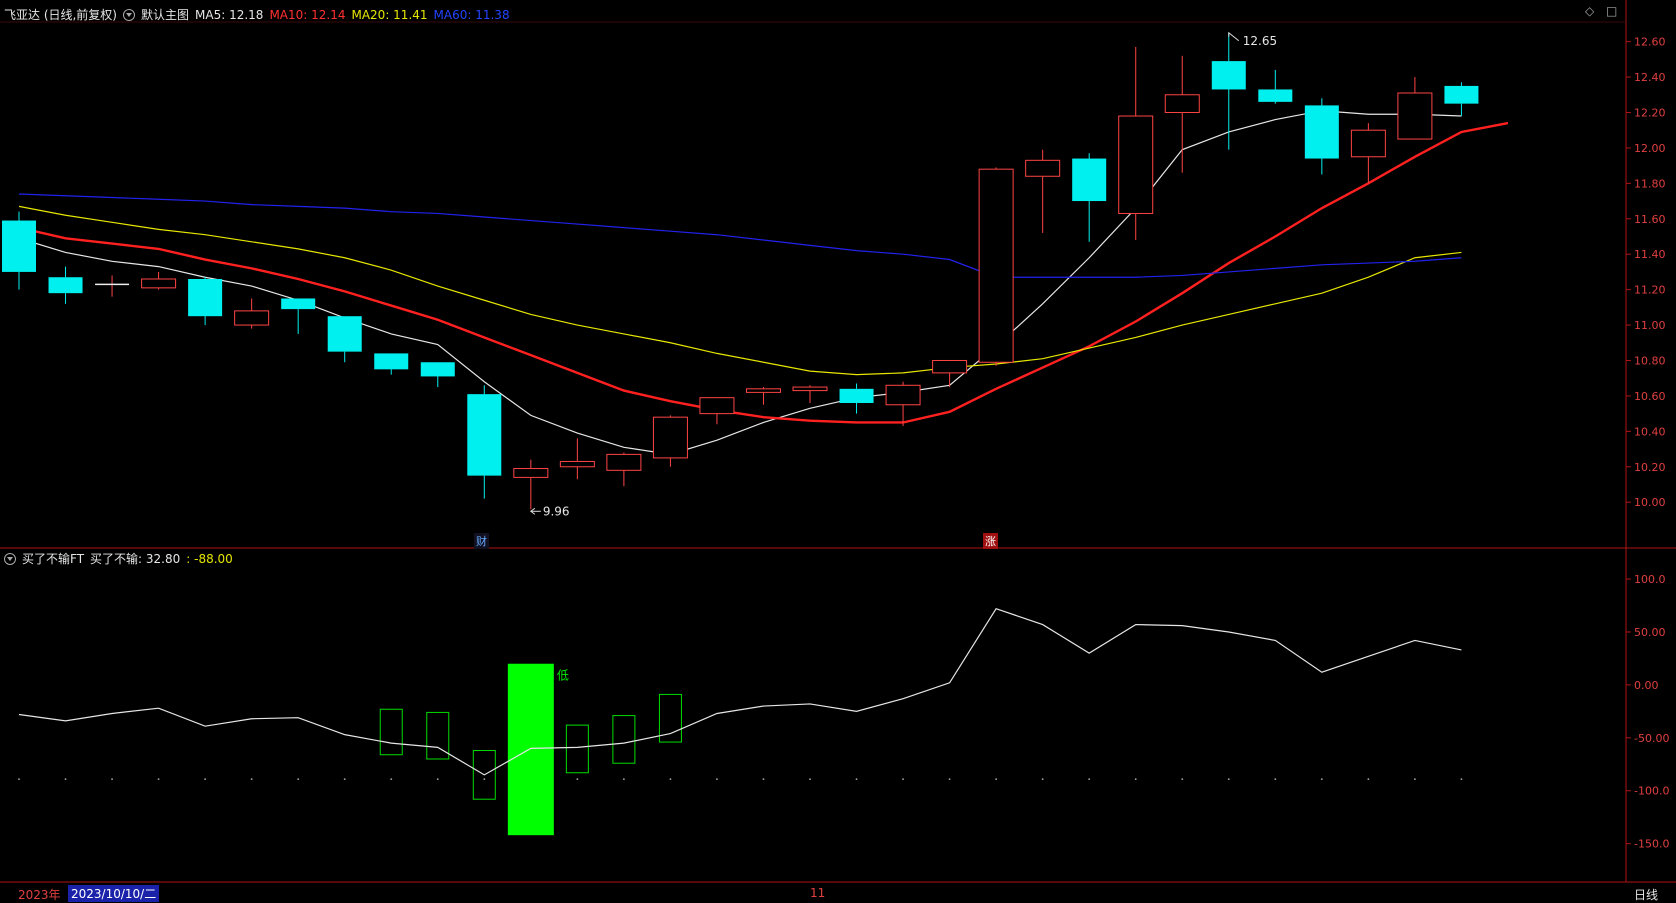 The width and height of the screenshot is (1676, 903). I want to click on y-tick-label: 11.60, so click(1650, 219).